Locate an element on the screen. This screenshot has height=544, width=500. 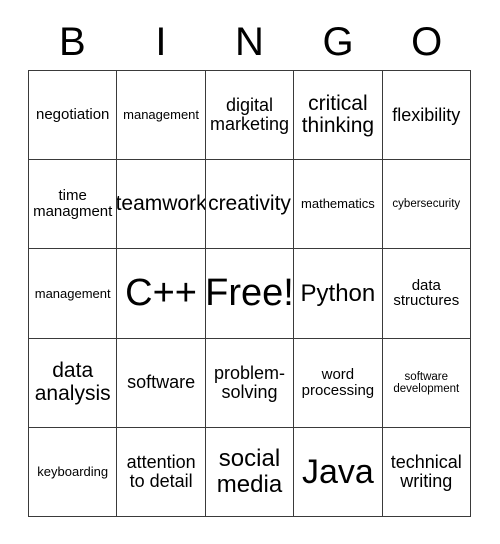
bingo-square: problem- solving is located at coordinates (250, 383).